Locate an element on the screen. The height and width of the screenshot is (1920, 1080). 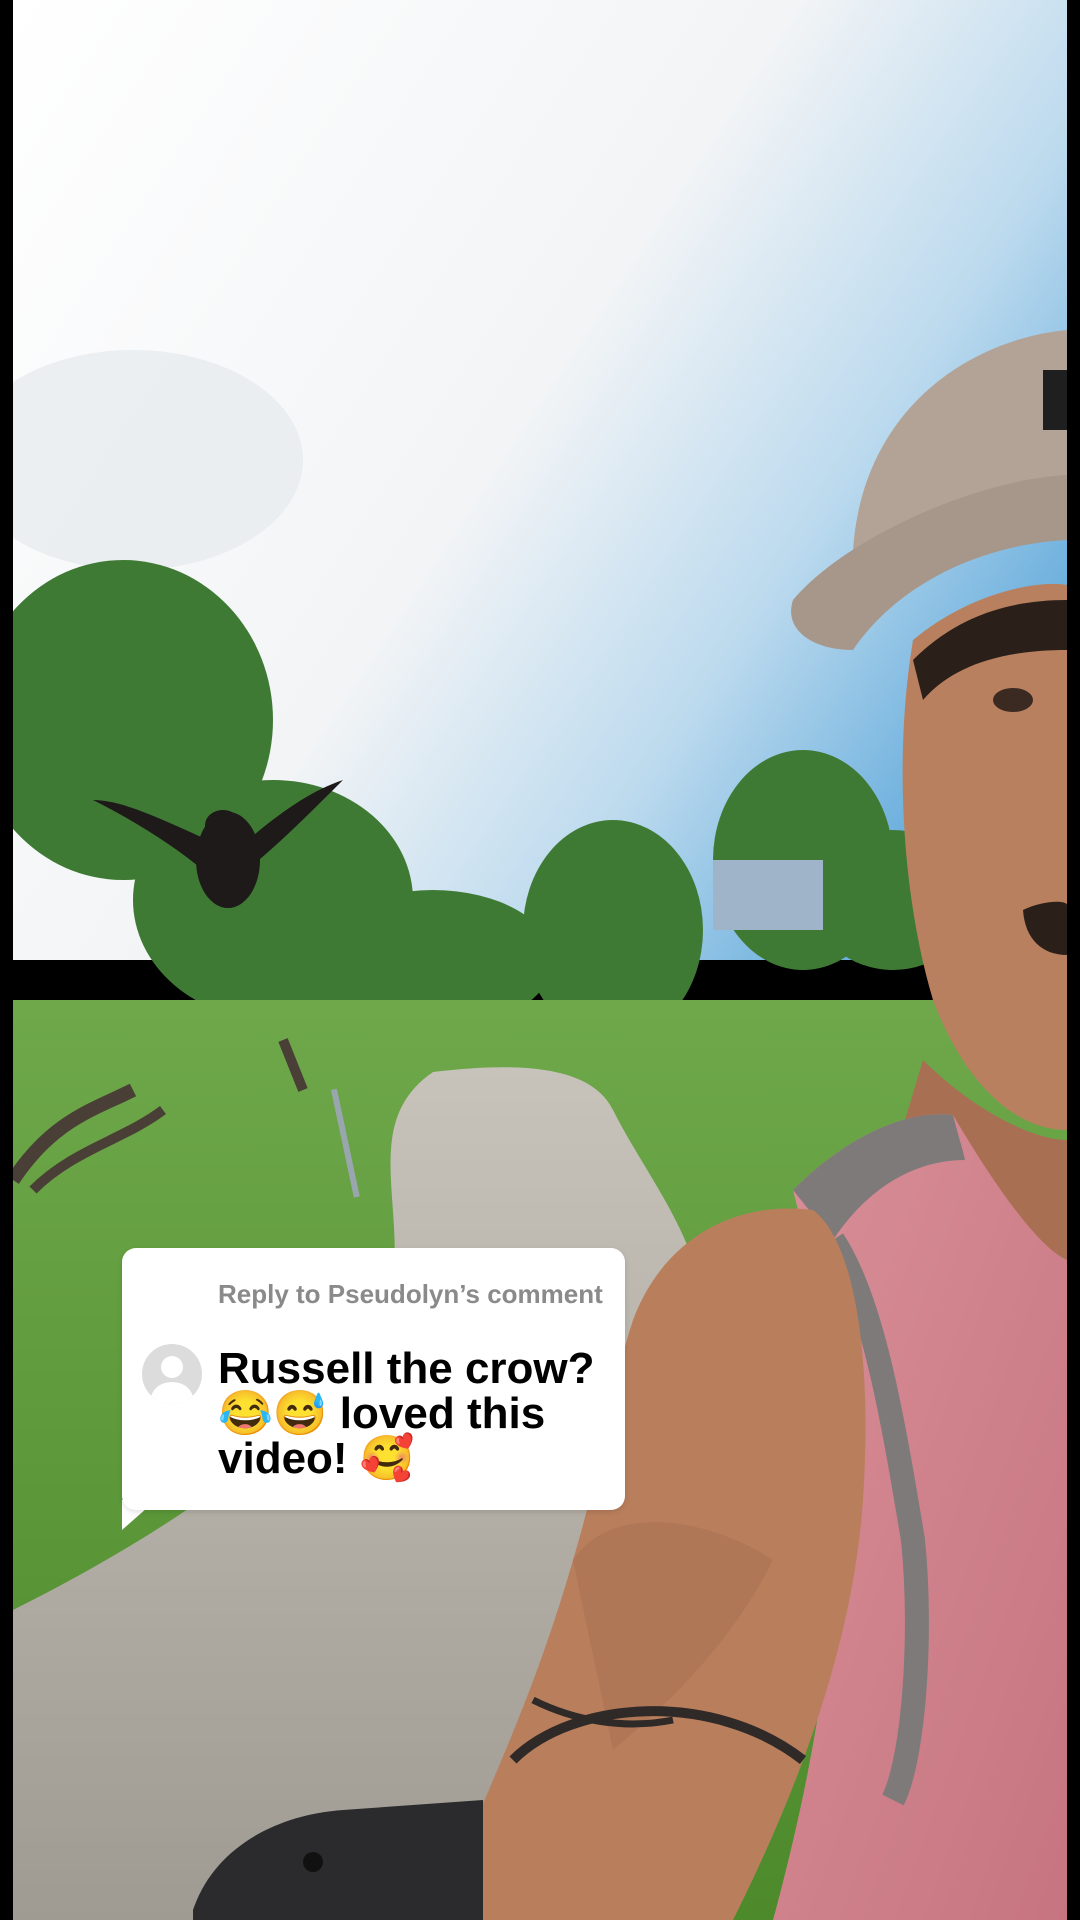
right-letterbox is located at coordinates (1073, 960).